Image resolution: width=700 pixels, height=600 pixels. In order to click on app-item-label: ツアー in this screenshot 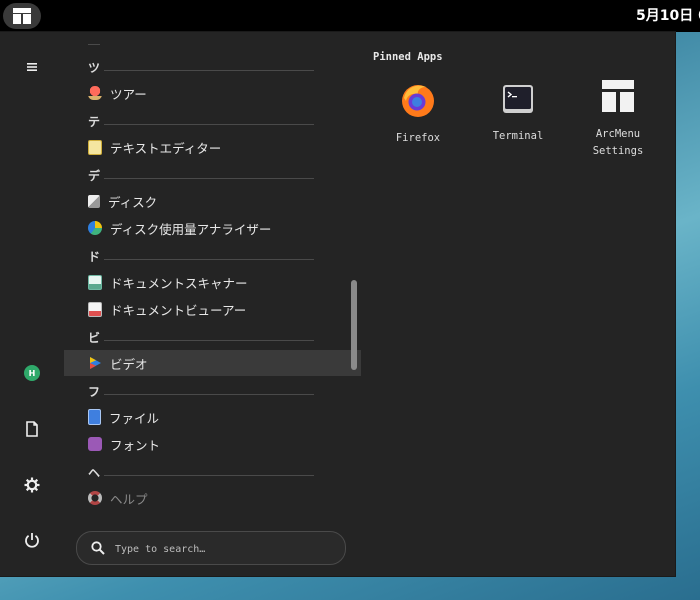, I will do `click(128, 94)`.